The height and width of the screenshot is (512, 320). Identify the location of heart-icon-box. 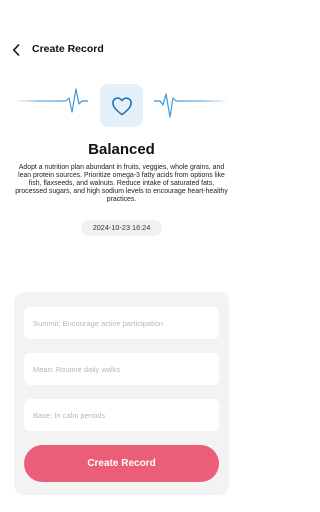
(121, 105).